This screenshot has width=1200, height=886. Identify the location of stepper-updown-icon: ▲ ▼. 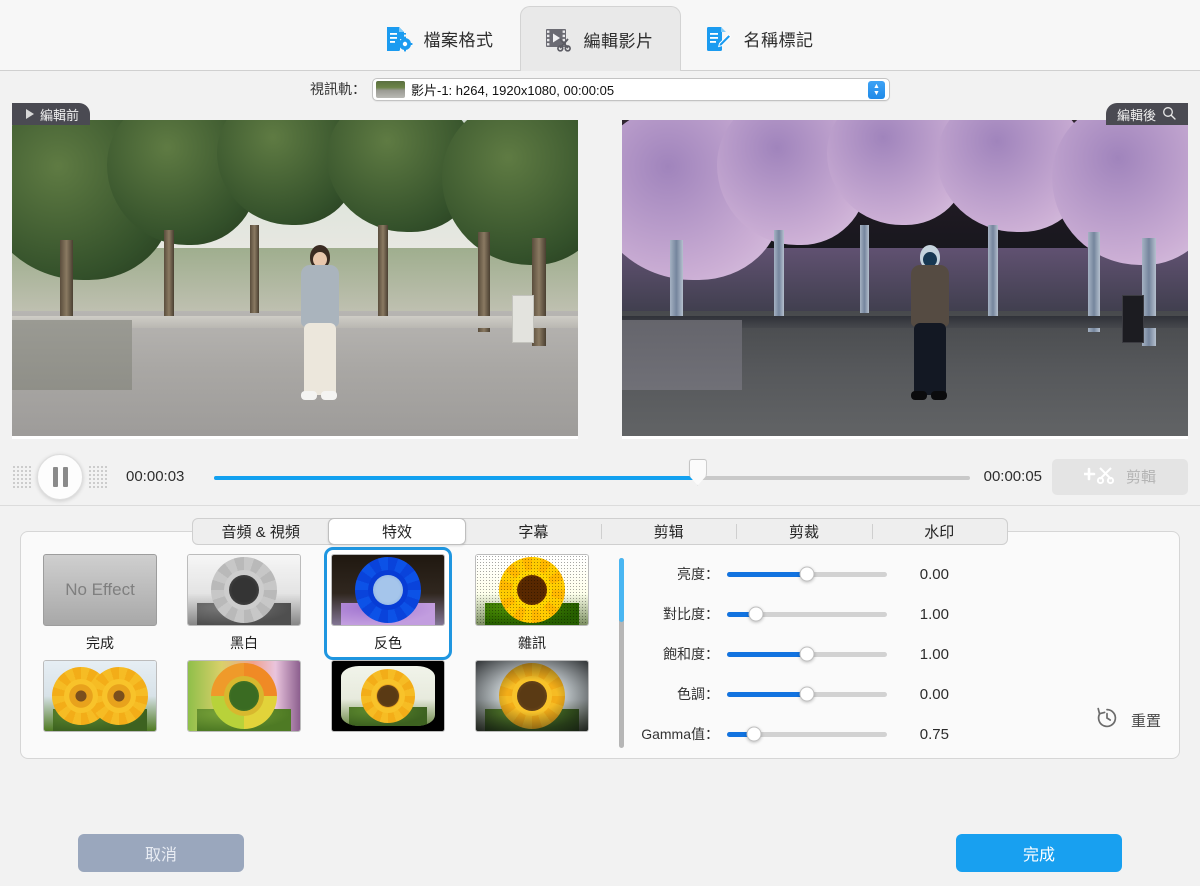
(876, 89).